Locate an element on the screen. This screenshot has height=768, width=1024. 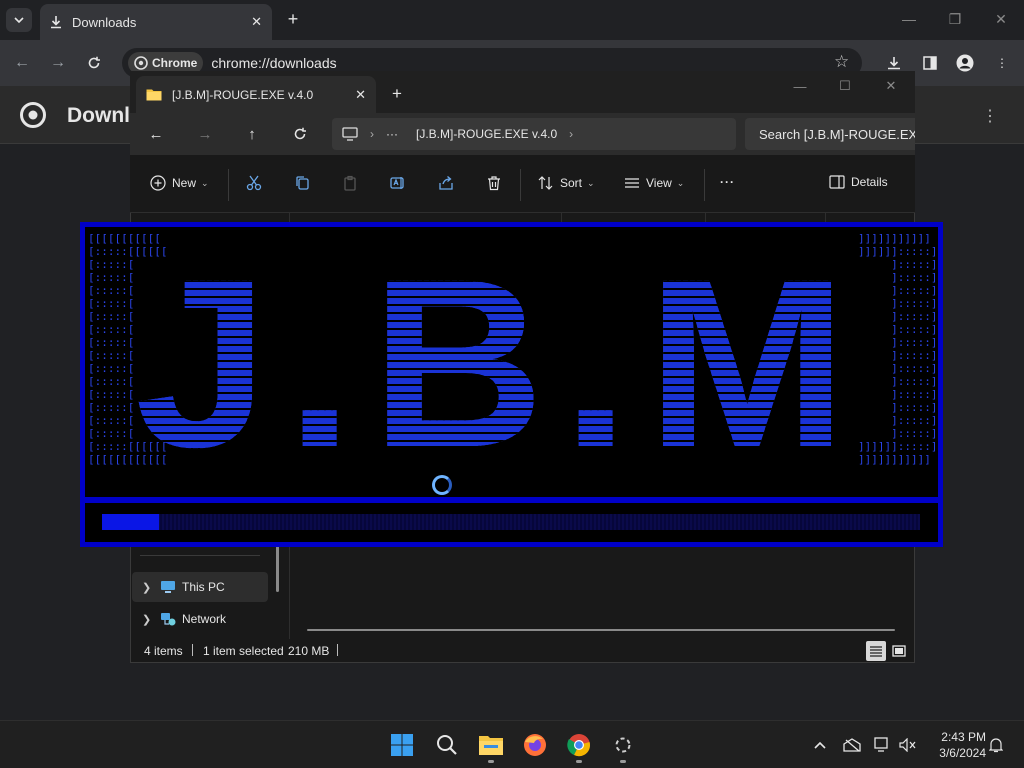
chevron-right-icon: ❯ is located at coordinates (147, 587).